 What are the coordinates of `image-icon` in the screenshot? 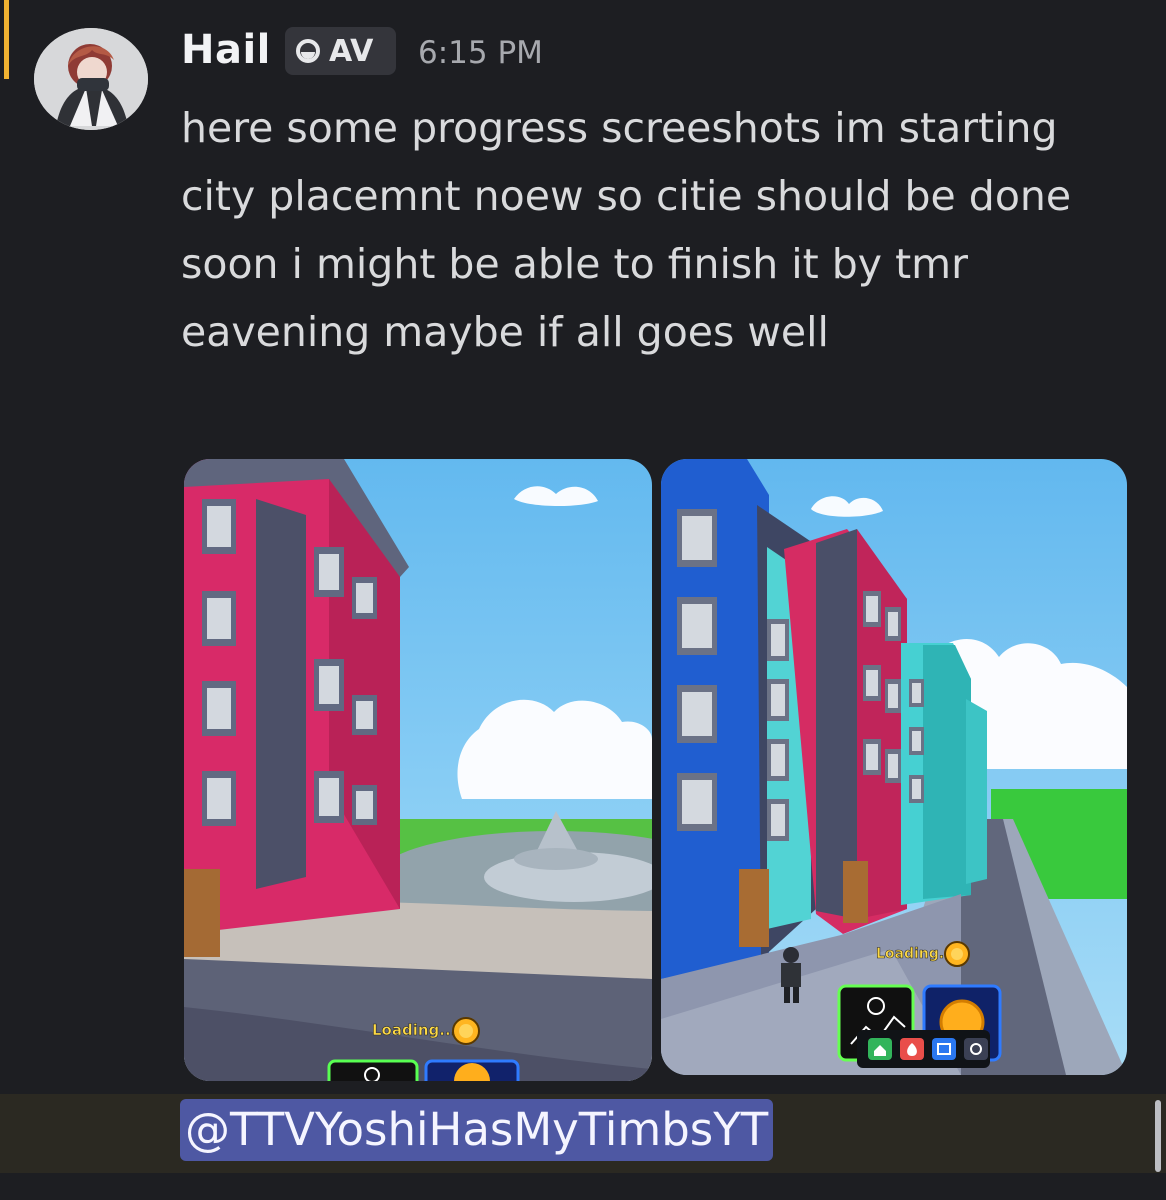 It's located at (944, 1049).